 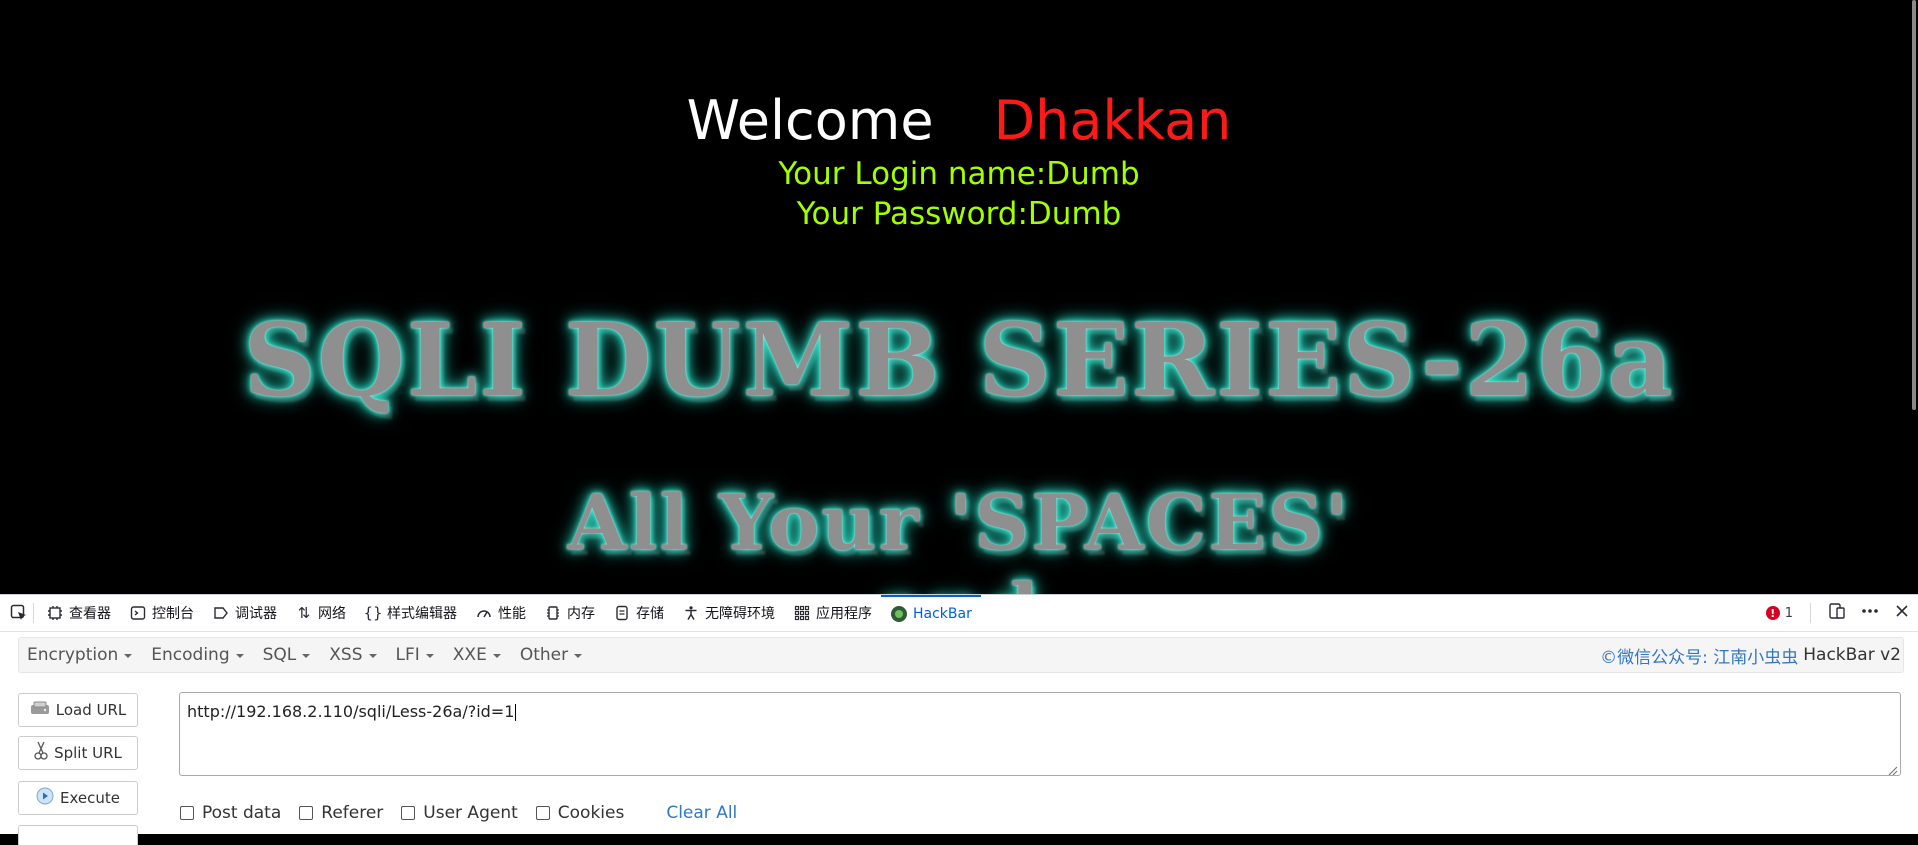 What do you see at coordinates (959, 174) in the screenshot?
I see `login-name-text: Your Login name:Dumb` at bounding box center [959, 174].